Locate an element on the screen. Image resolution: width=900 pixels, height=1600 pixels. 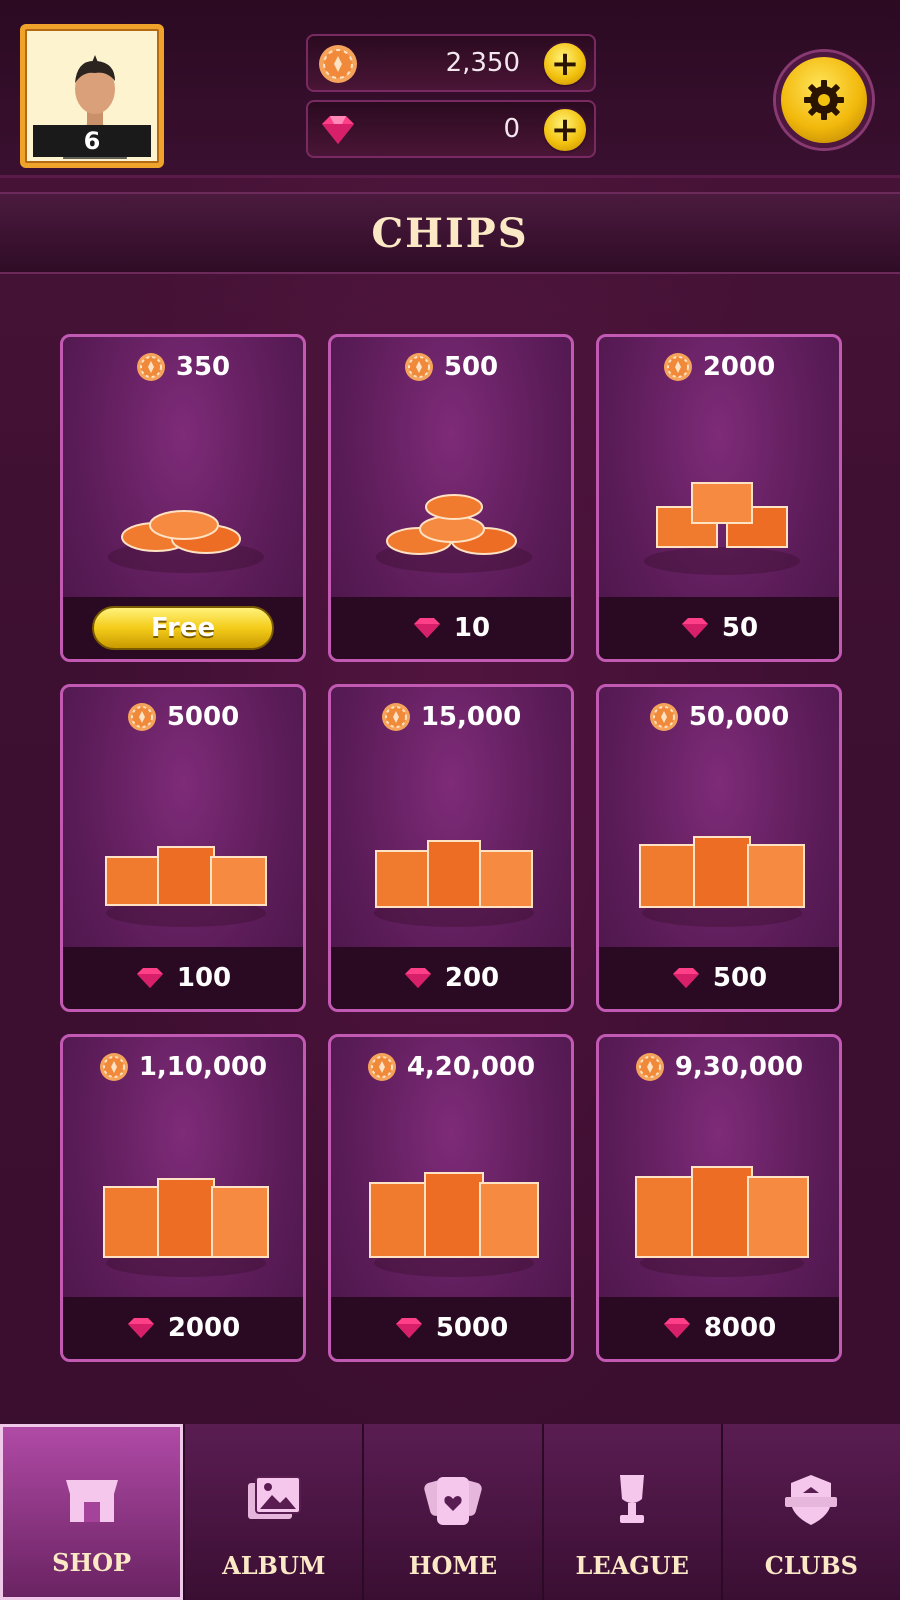
pack-amount-value: 15,000 is located at coordinates (471, 717).